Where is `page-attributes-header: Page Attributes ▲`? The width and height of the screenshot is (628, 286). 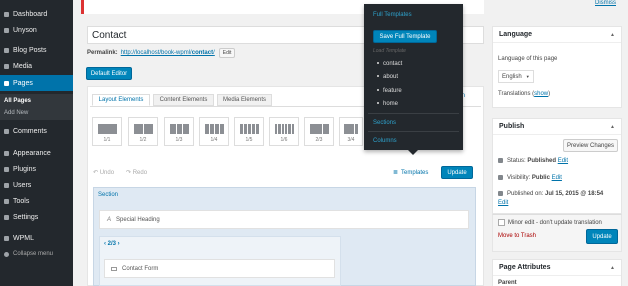 page-attributes-header: Page Attributes ▲ is located at coordinates (557, 268).